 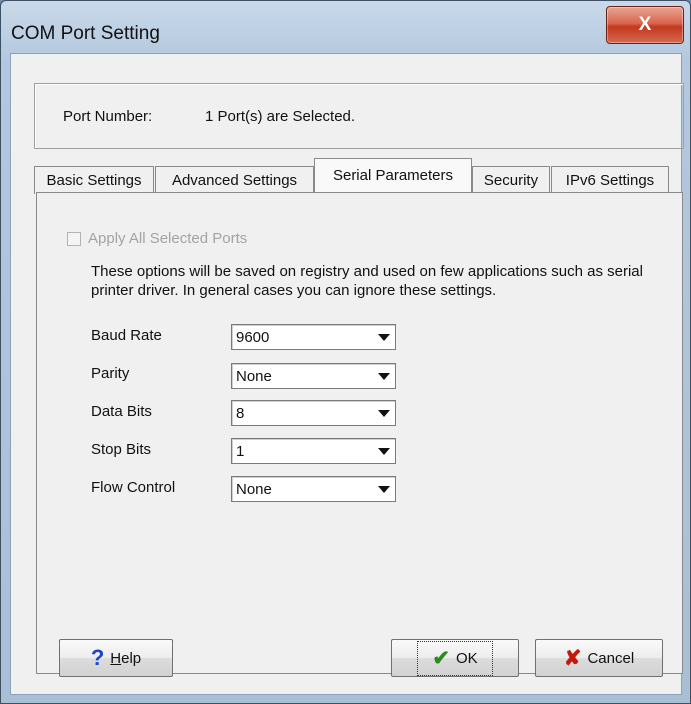 I want to click on checkbox-box, so click(x=74, y=238).